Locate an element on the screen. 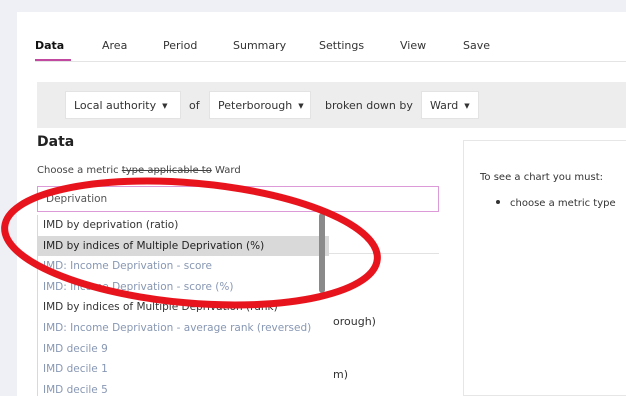  metric-search-input: Deprivation is located at coordinates (238, 199).